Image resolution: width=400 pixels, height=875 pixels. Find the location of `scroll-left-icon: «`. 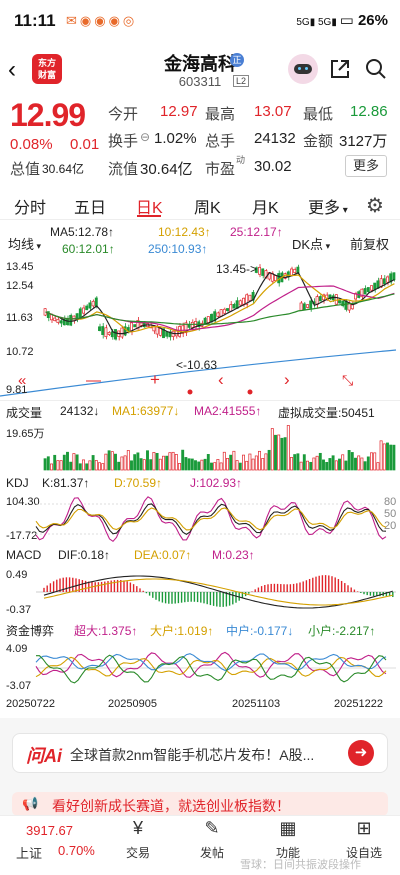

scroll-left-icon: « is located at coordinates (22, 380).